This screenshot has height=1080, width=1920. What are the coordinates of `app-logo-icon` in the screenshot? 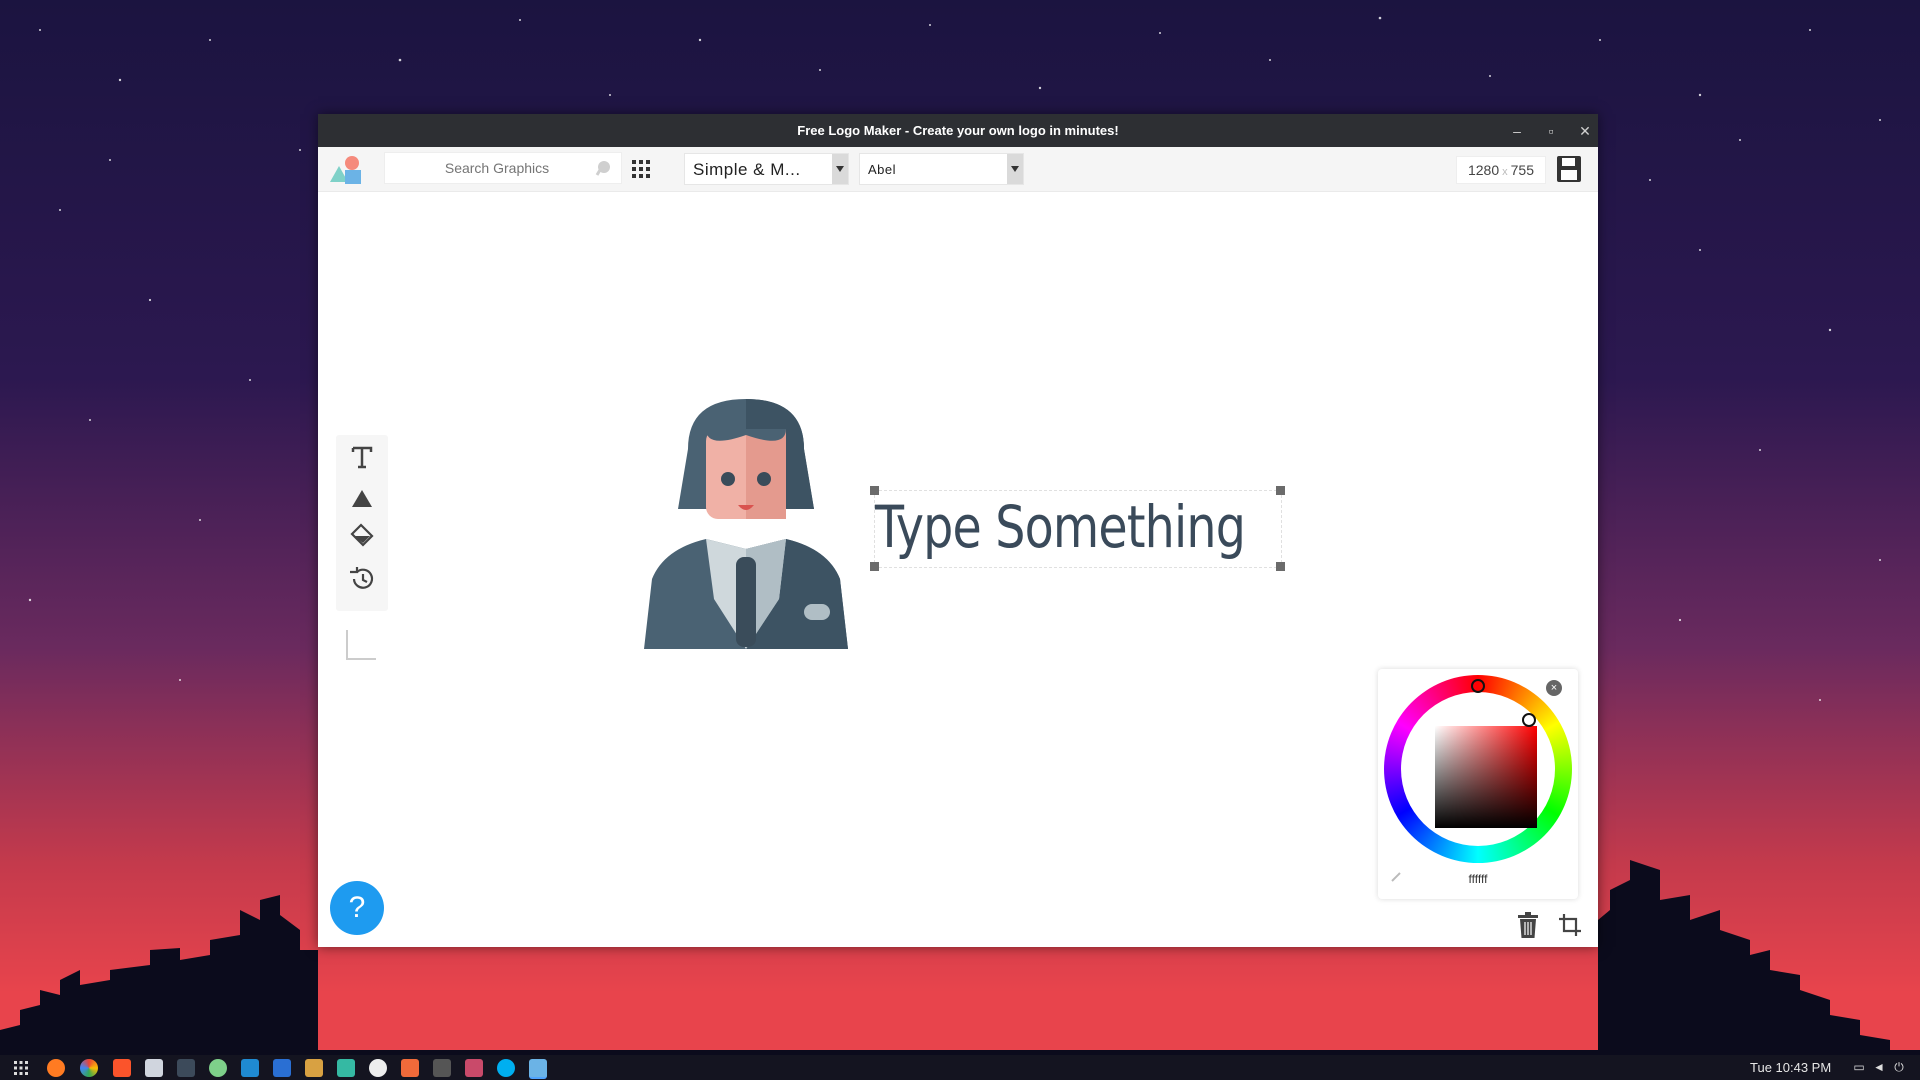 It's located at (346, 170).